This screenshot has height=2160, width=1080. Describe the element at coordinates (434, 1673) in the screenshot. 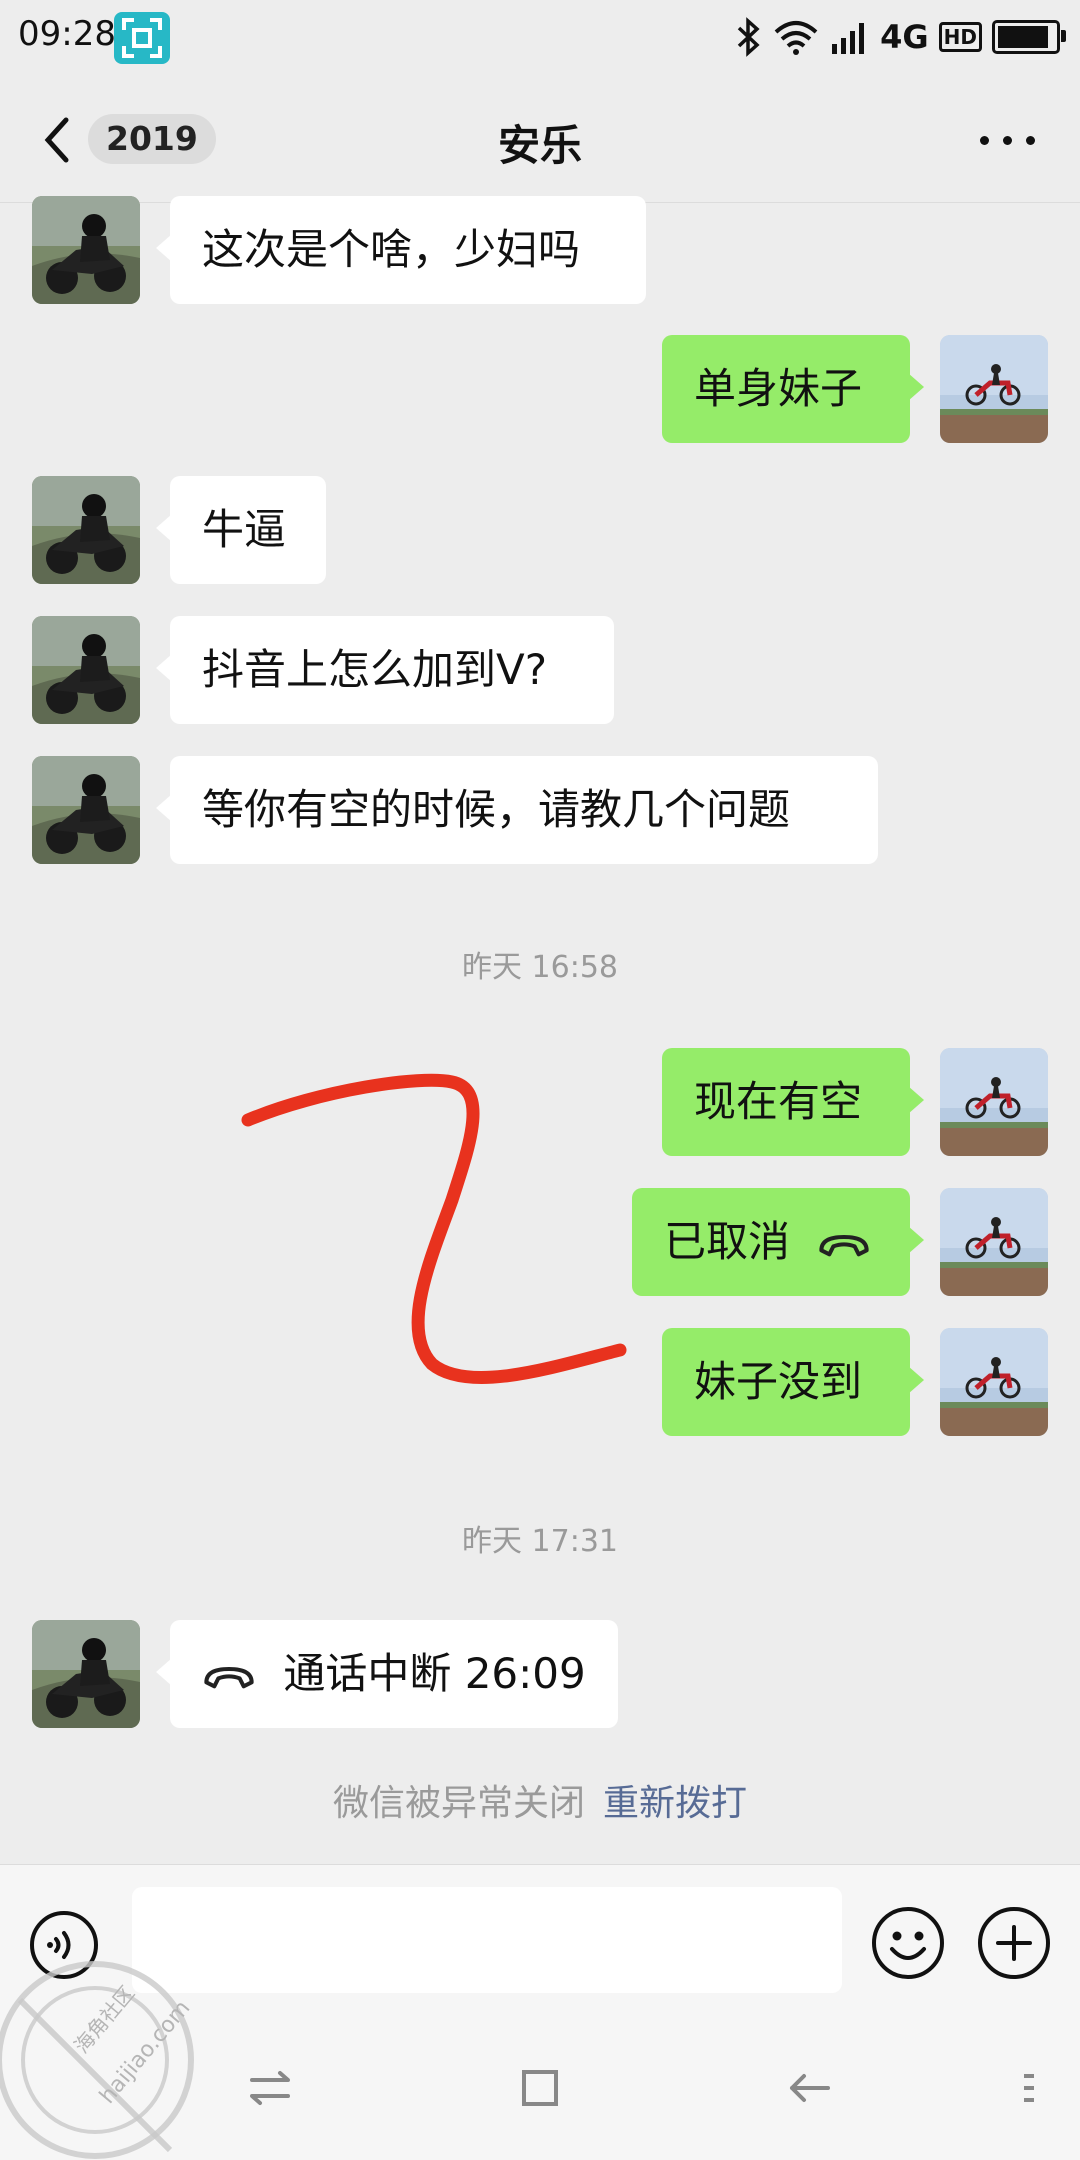

I see `call-status-text: 通话中断 26:09` at that location.